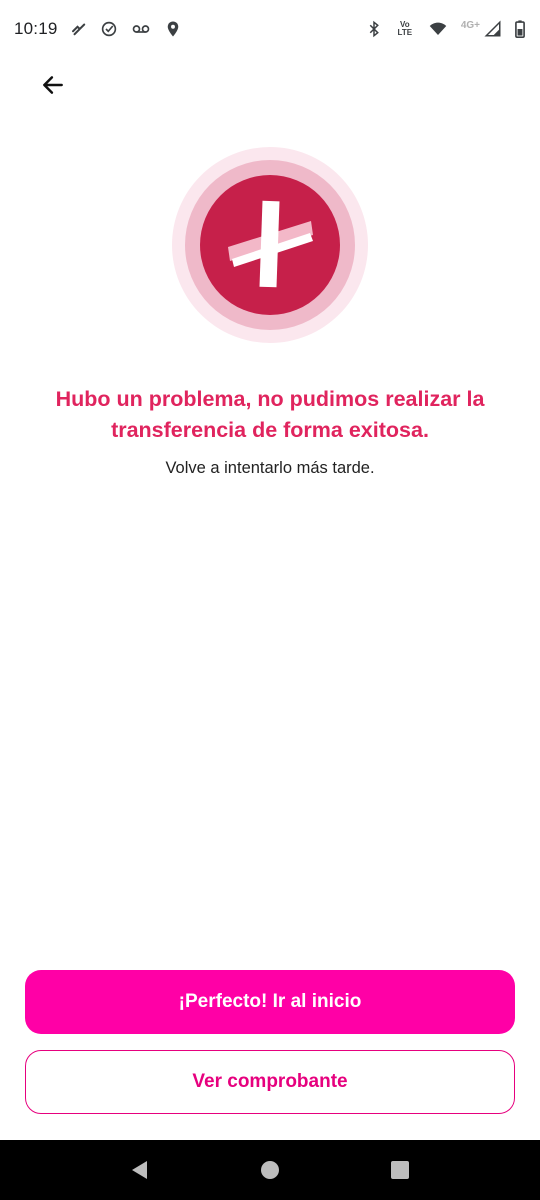  I want to click on system-nav-bar, so click(270, 1170).